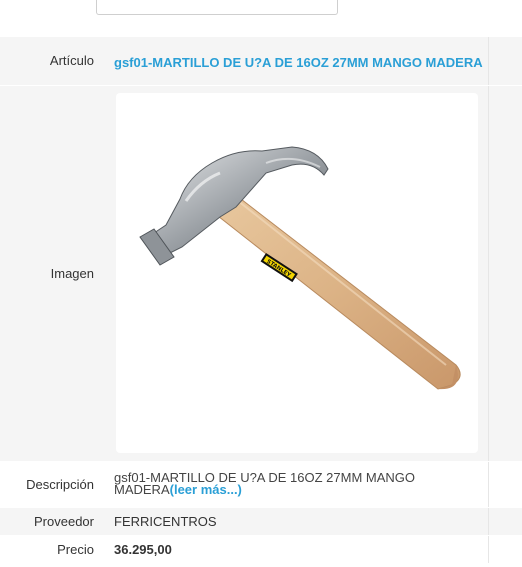 The image size is (522, 567). I want to click on read-more-link: (leer más...), so click(206, 489).